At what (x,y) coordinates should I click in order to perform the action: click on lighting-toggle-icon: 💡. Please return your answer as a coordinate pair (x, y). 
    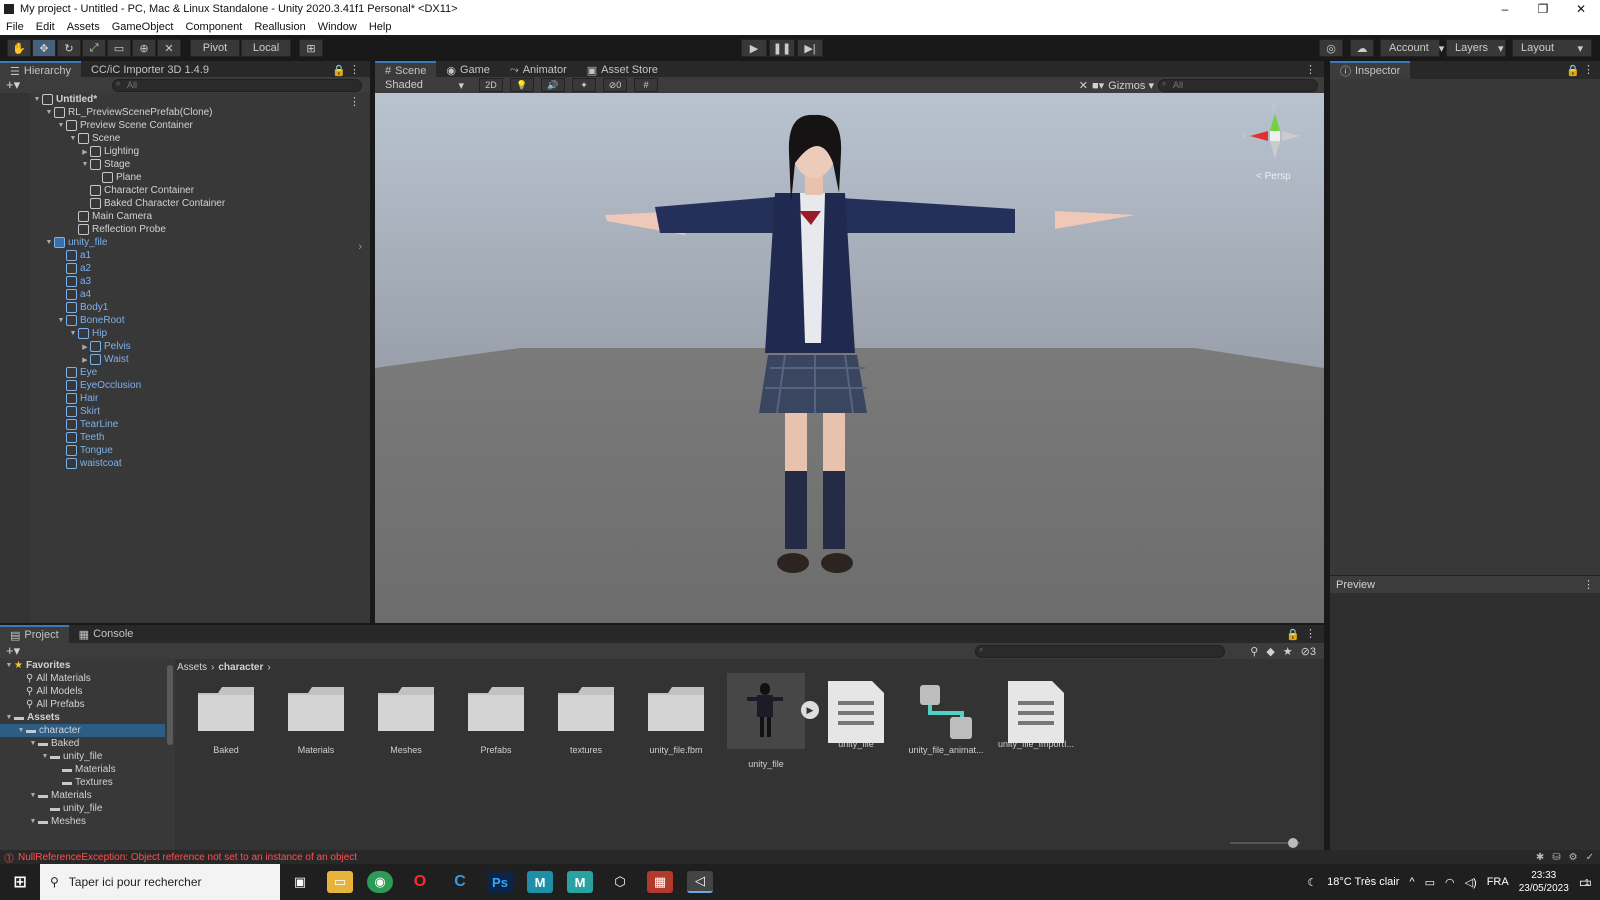
    Looking at the image, I should click on (522, 85).